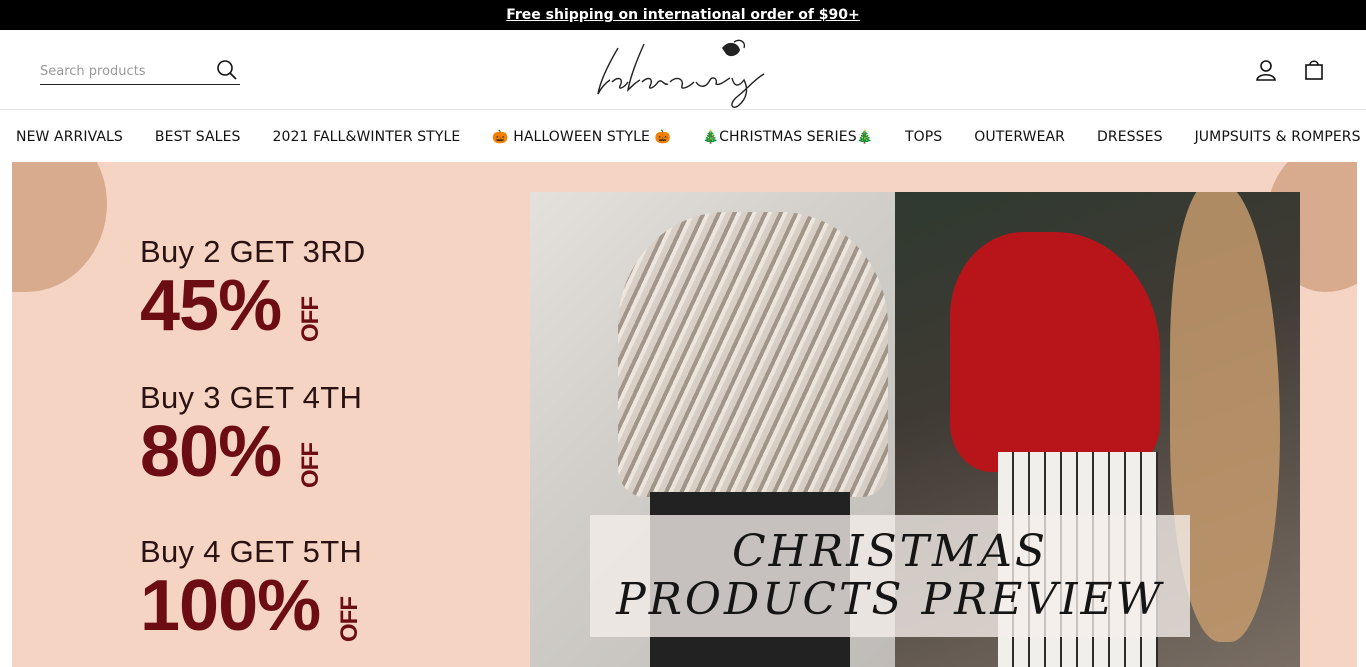 This screenshot has height=667, width=1366. I want to click on nav-item-label: JUMPSUITS & ROMPERS, so click(1277, 136).